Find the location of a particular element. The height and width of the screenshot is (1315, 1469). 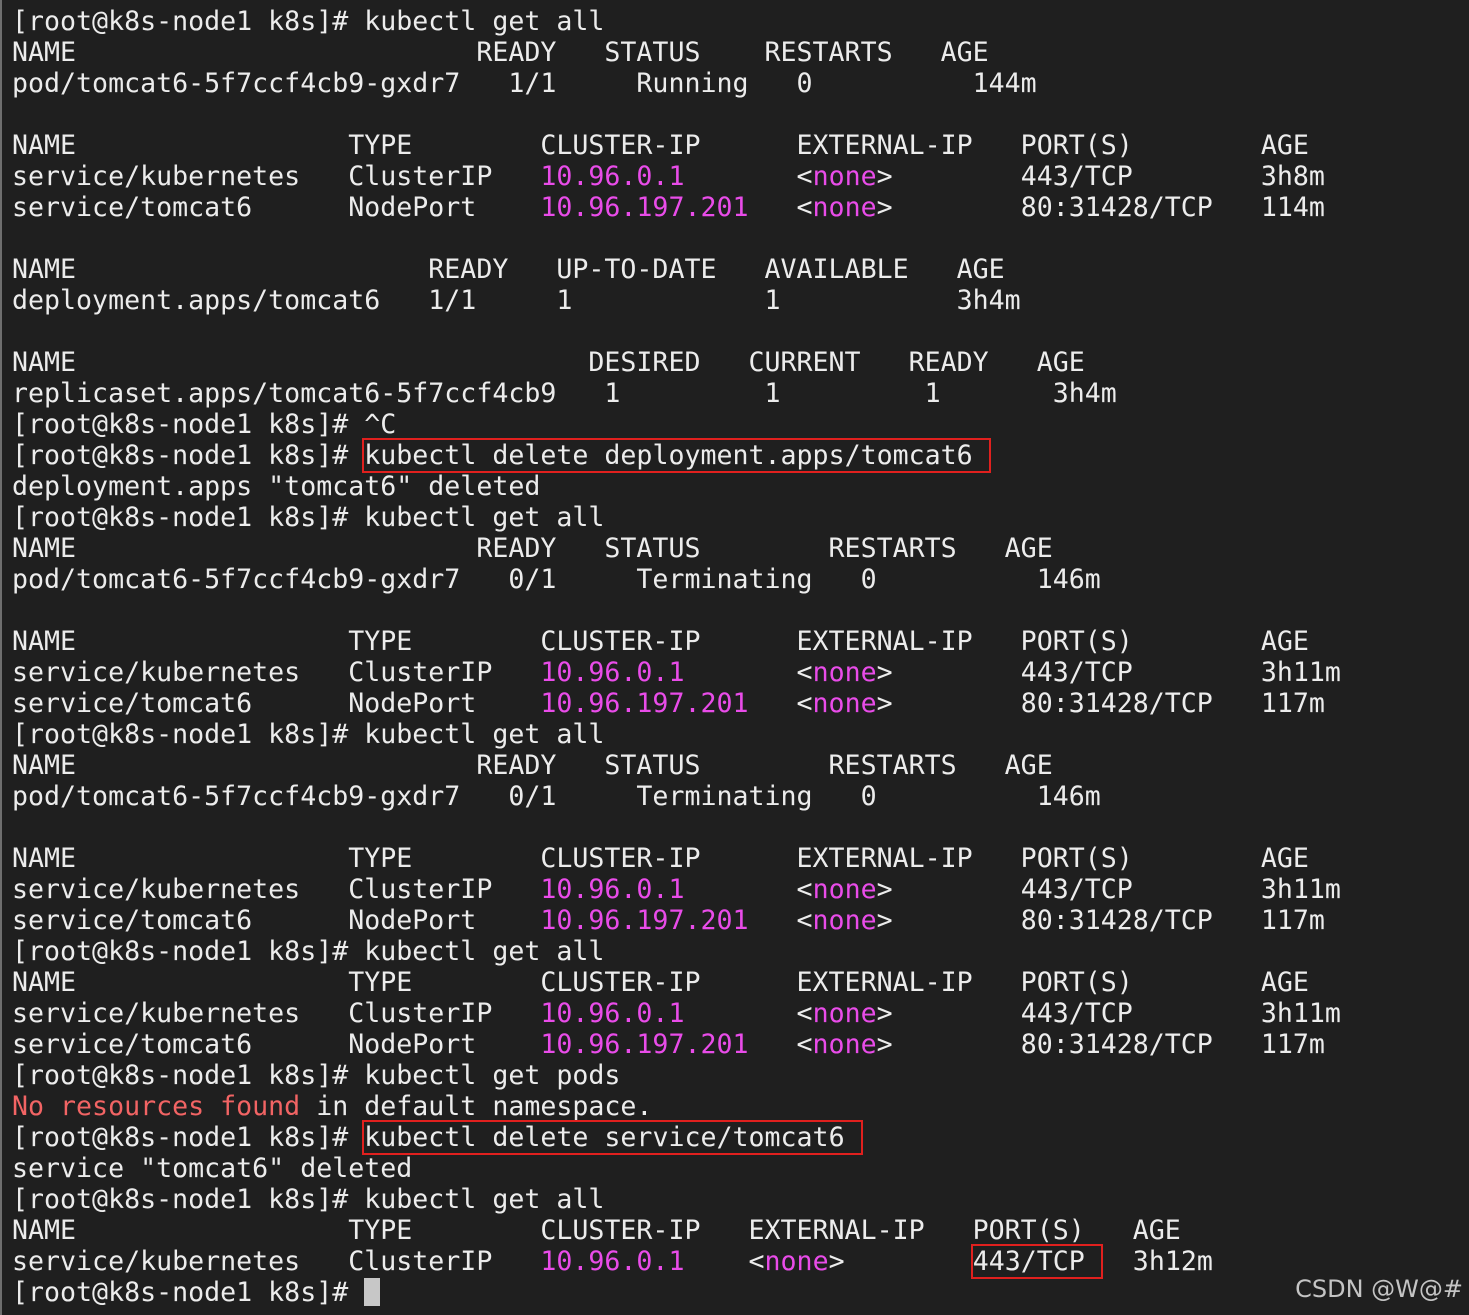

terminal-cursor is located at coordinates (372, 1292).